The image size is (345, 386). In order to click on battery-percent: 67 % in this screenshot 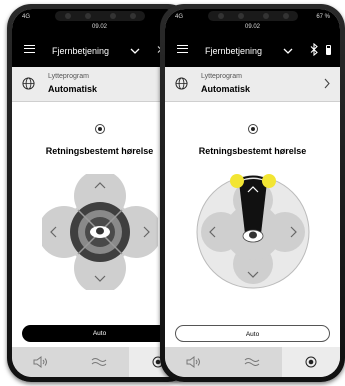, I will do `click(323, 17)`.